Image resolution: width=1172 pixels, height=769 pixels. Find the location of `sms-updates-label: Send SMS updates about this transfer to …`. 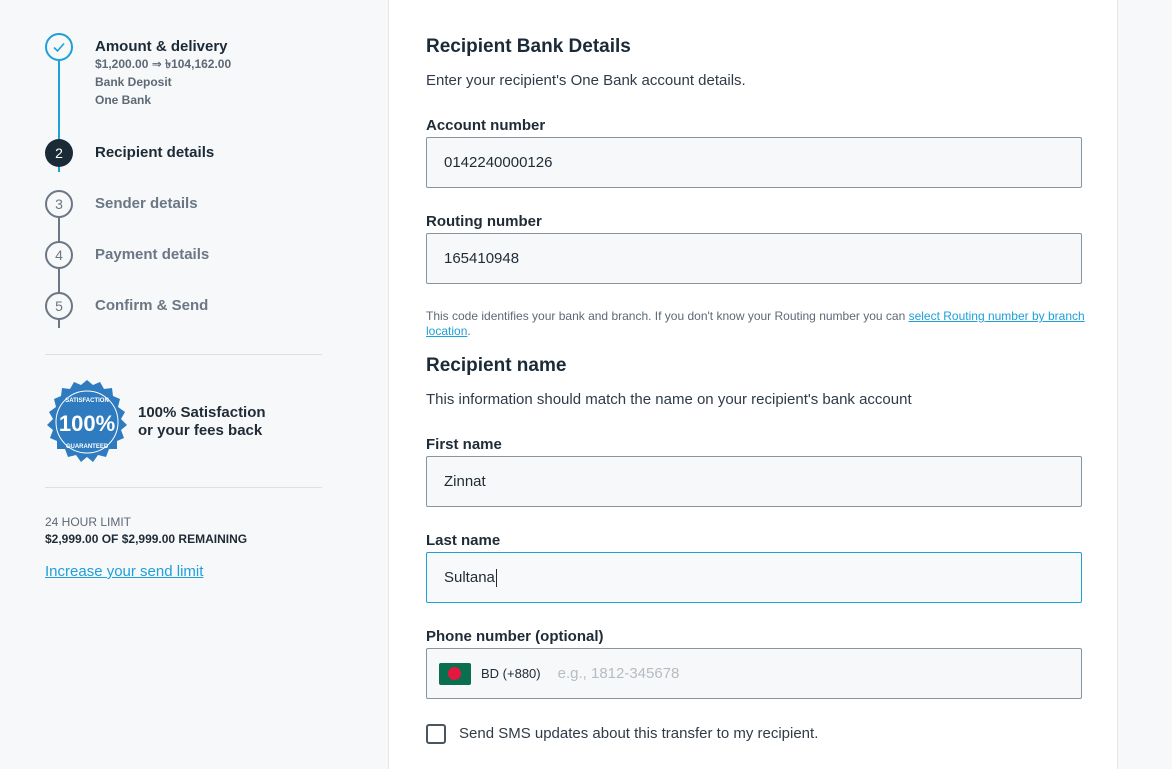

sms-updates-label: Send SMS updates about this transfer to … is located at coordinates (638, 733).